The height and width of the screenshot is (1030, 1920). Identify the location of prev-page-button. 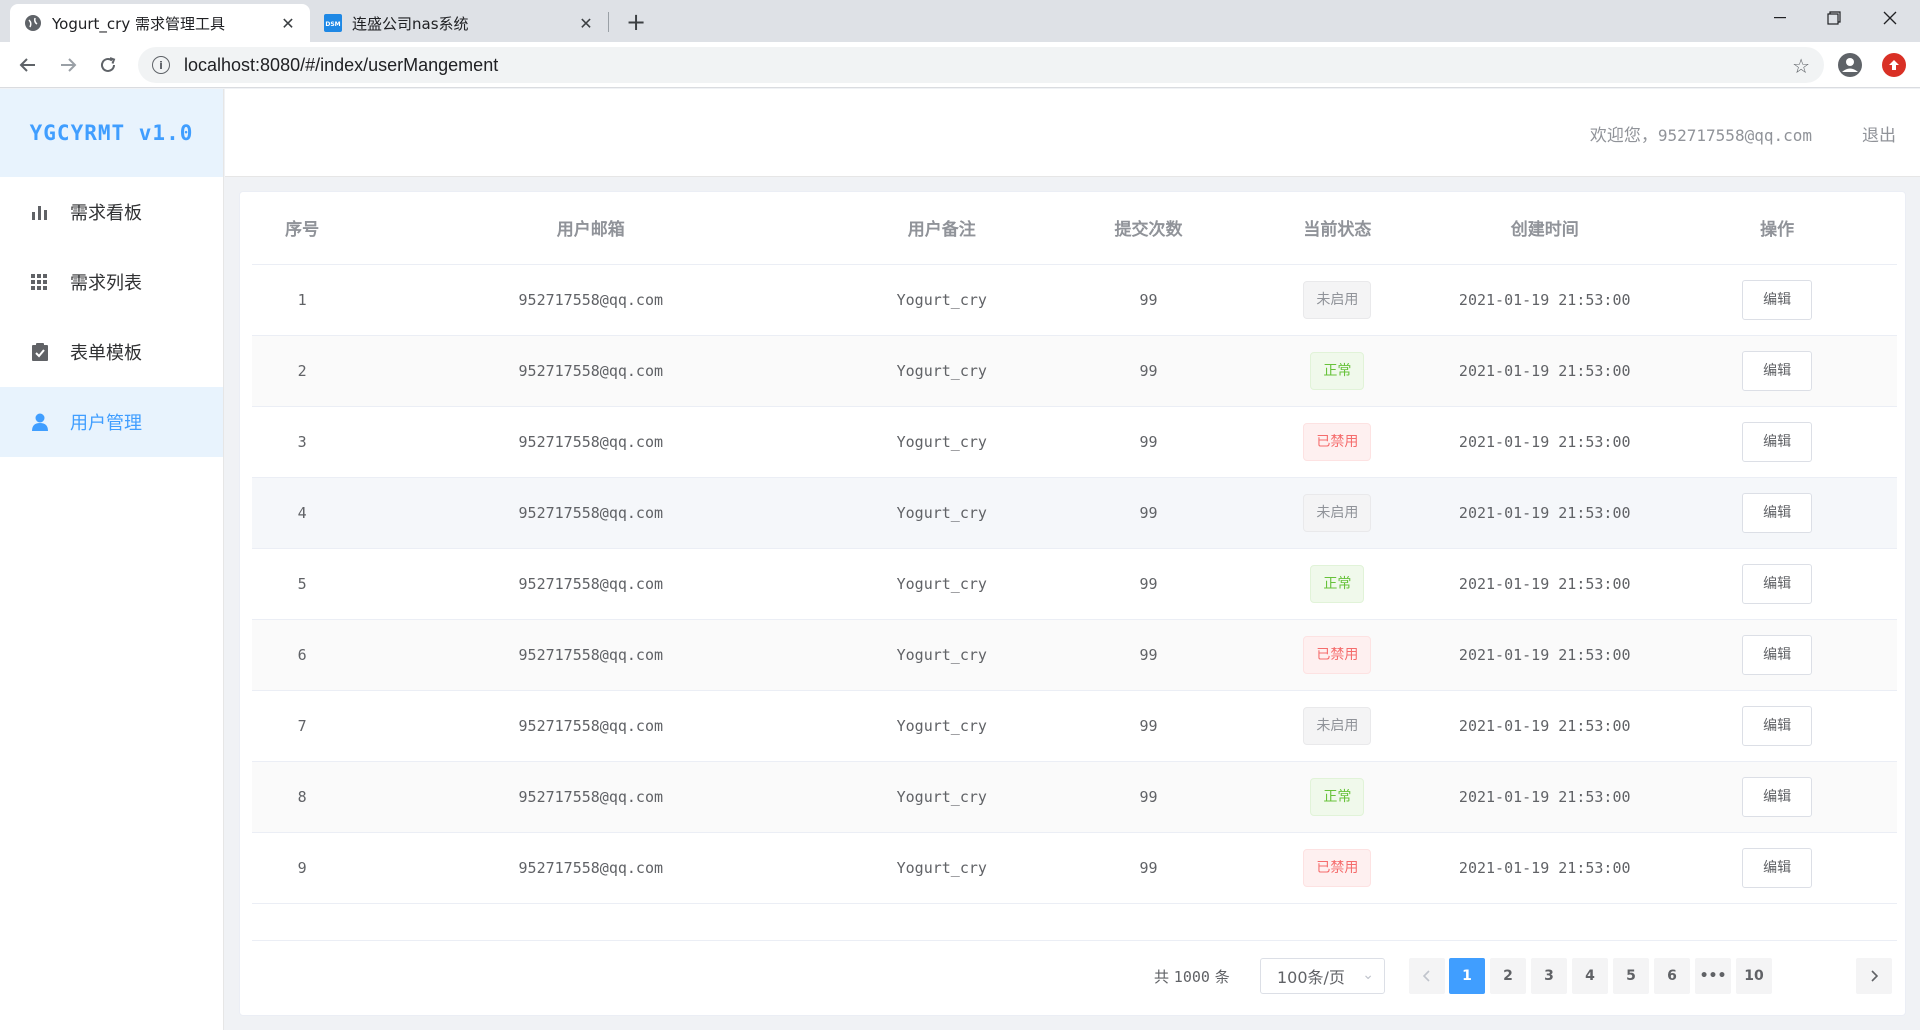
(1427, 976).